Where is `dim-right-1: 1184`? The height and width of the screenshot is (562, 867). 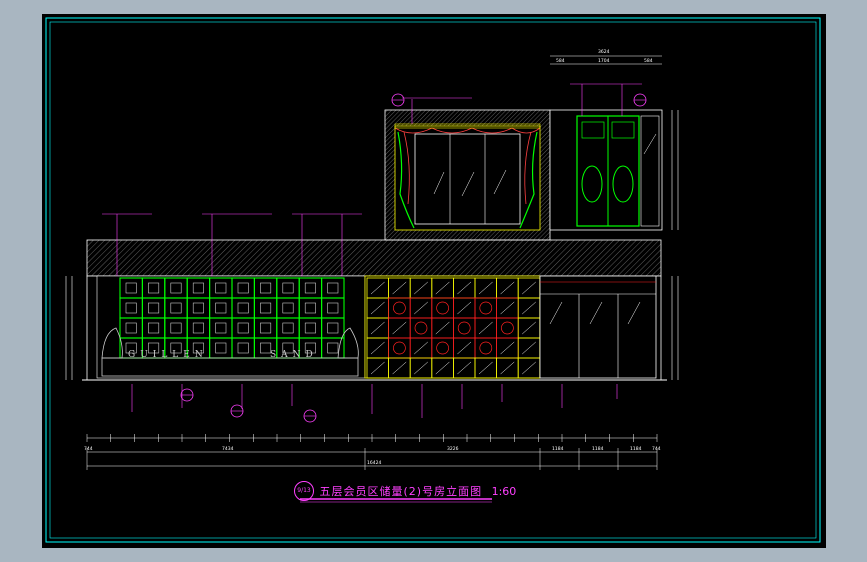 dim-right-1: 1184 is located at coordinates (558, 449).